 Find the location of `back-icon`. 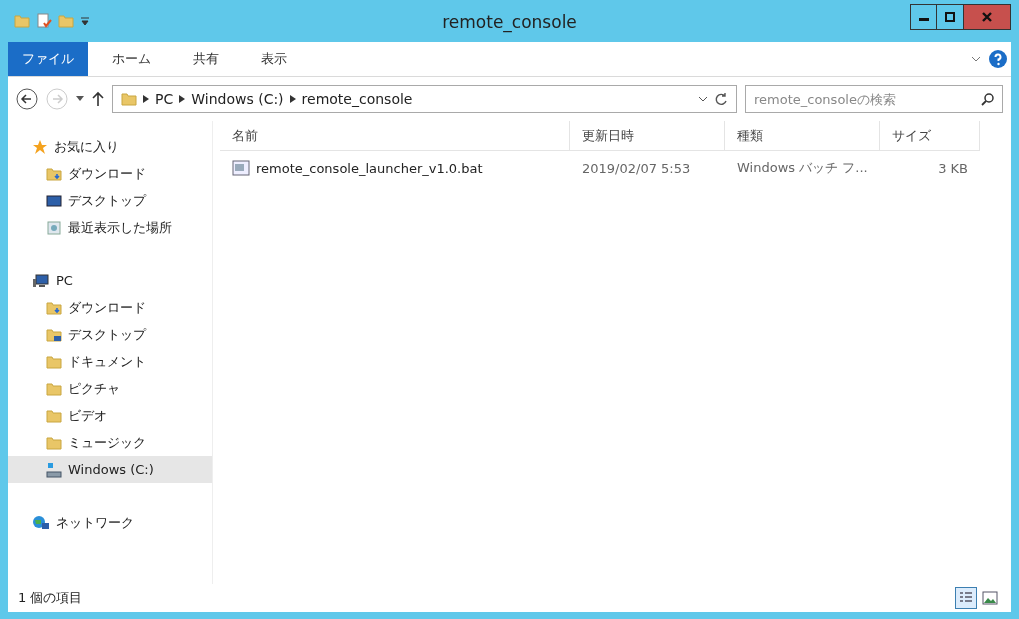

back-icon is located at coordinates (27, 99).